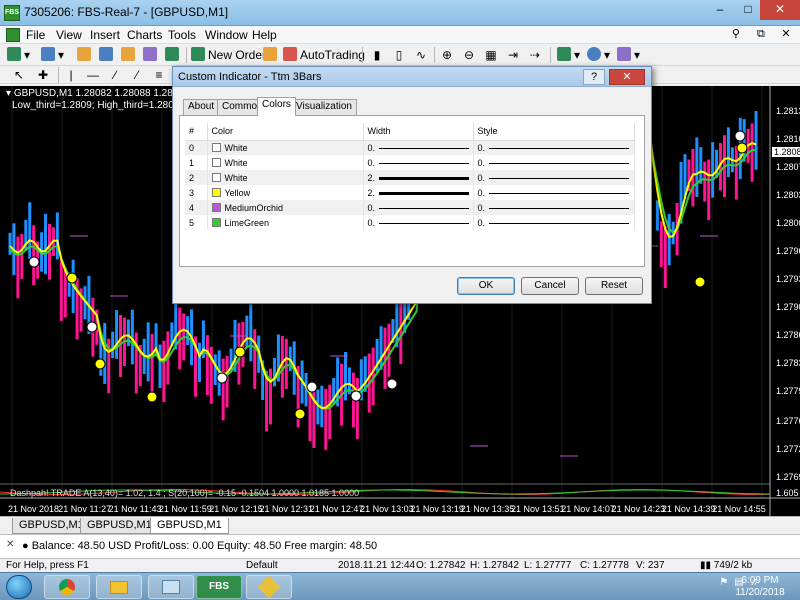 The image size is (800, 600). I want to click on navigator-button, so click(129, 55).